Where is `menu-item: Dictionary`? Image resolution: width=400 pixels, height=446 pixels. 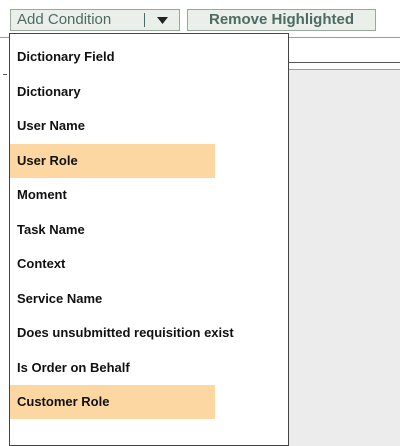
menu-item: Dictionary is located at coordinates (112, 92).